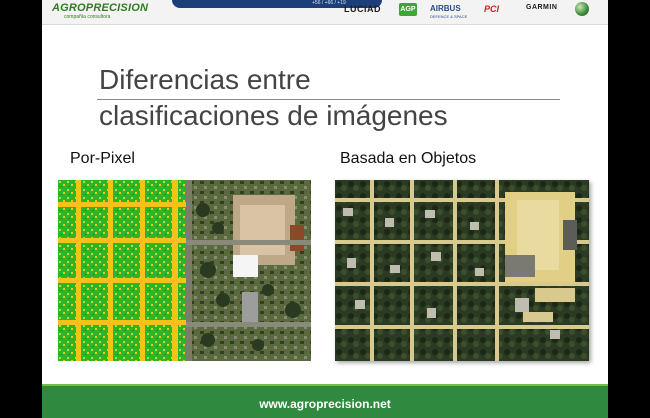  What do you see at coordinates (492, 9) in the screenshot?
I see `pci-logo: PCI` at bounding box center [492, 9].